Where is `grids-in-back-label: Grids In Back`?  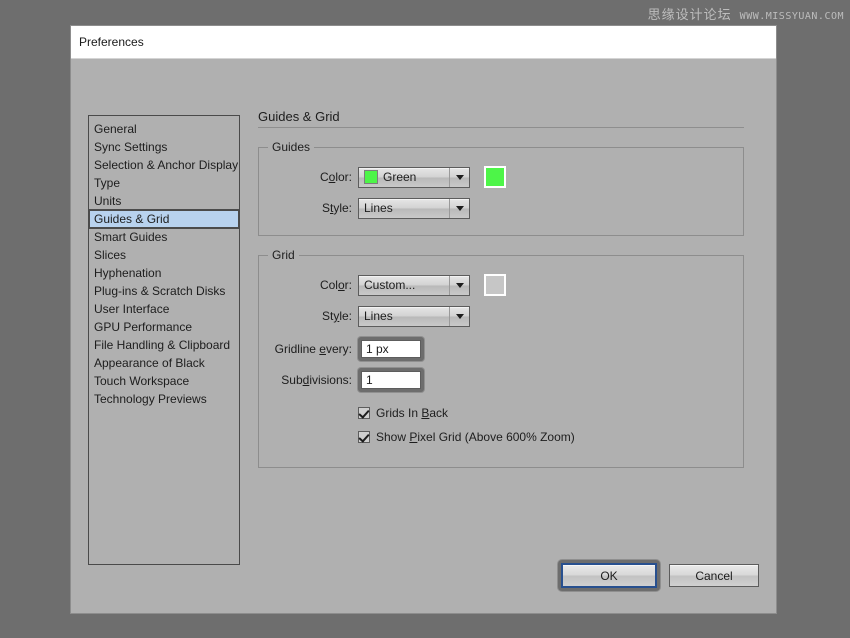 grids-in-back-label: Grids In Back is located at coordinates (412, 413).